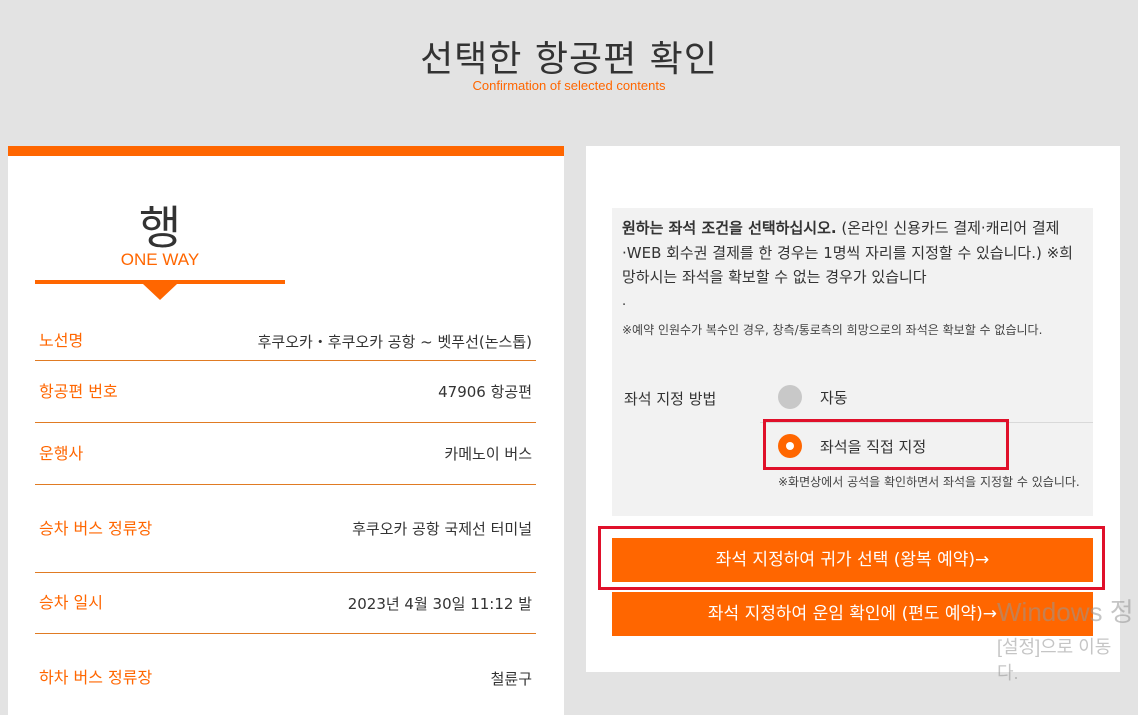 Image resolution: width=1138 pixels, height=715 pixels. Describe the element at coordinates (285, 603) in the screenshot. I see `info-row-boarding-time: 승차 일시 2023년 4월 30일 11:12 발` at that location.